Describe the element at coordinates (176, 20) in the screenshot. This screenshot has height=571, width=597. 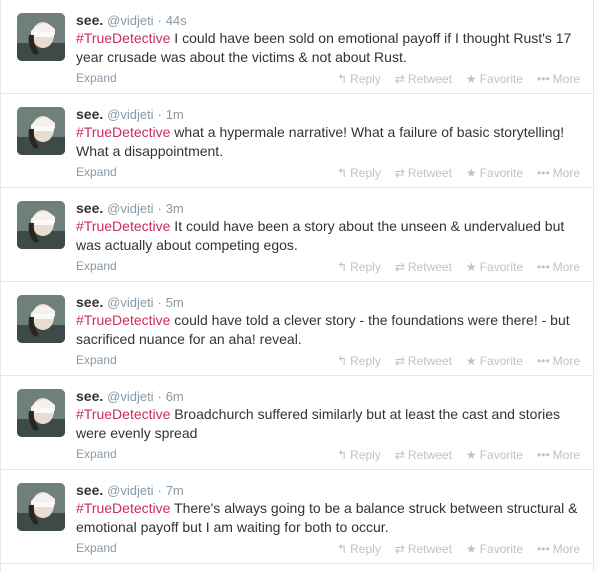
I see `timestamp: 44s` at that location.